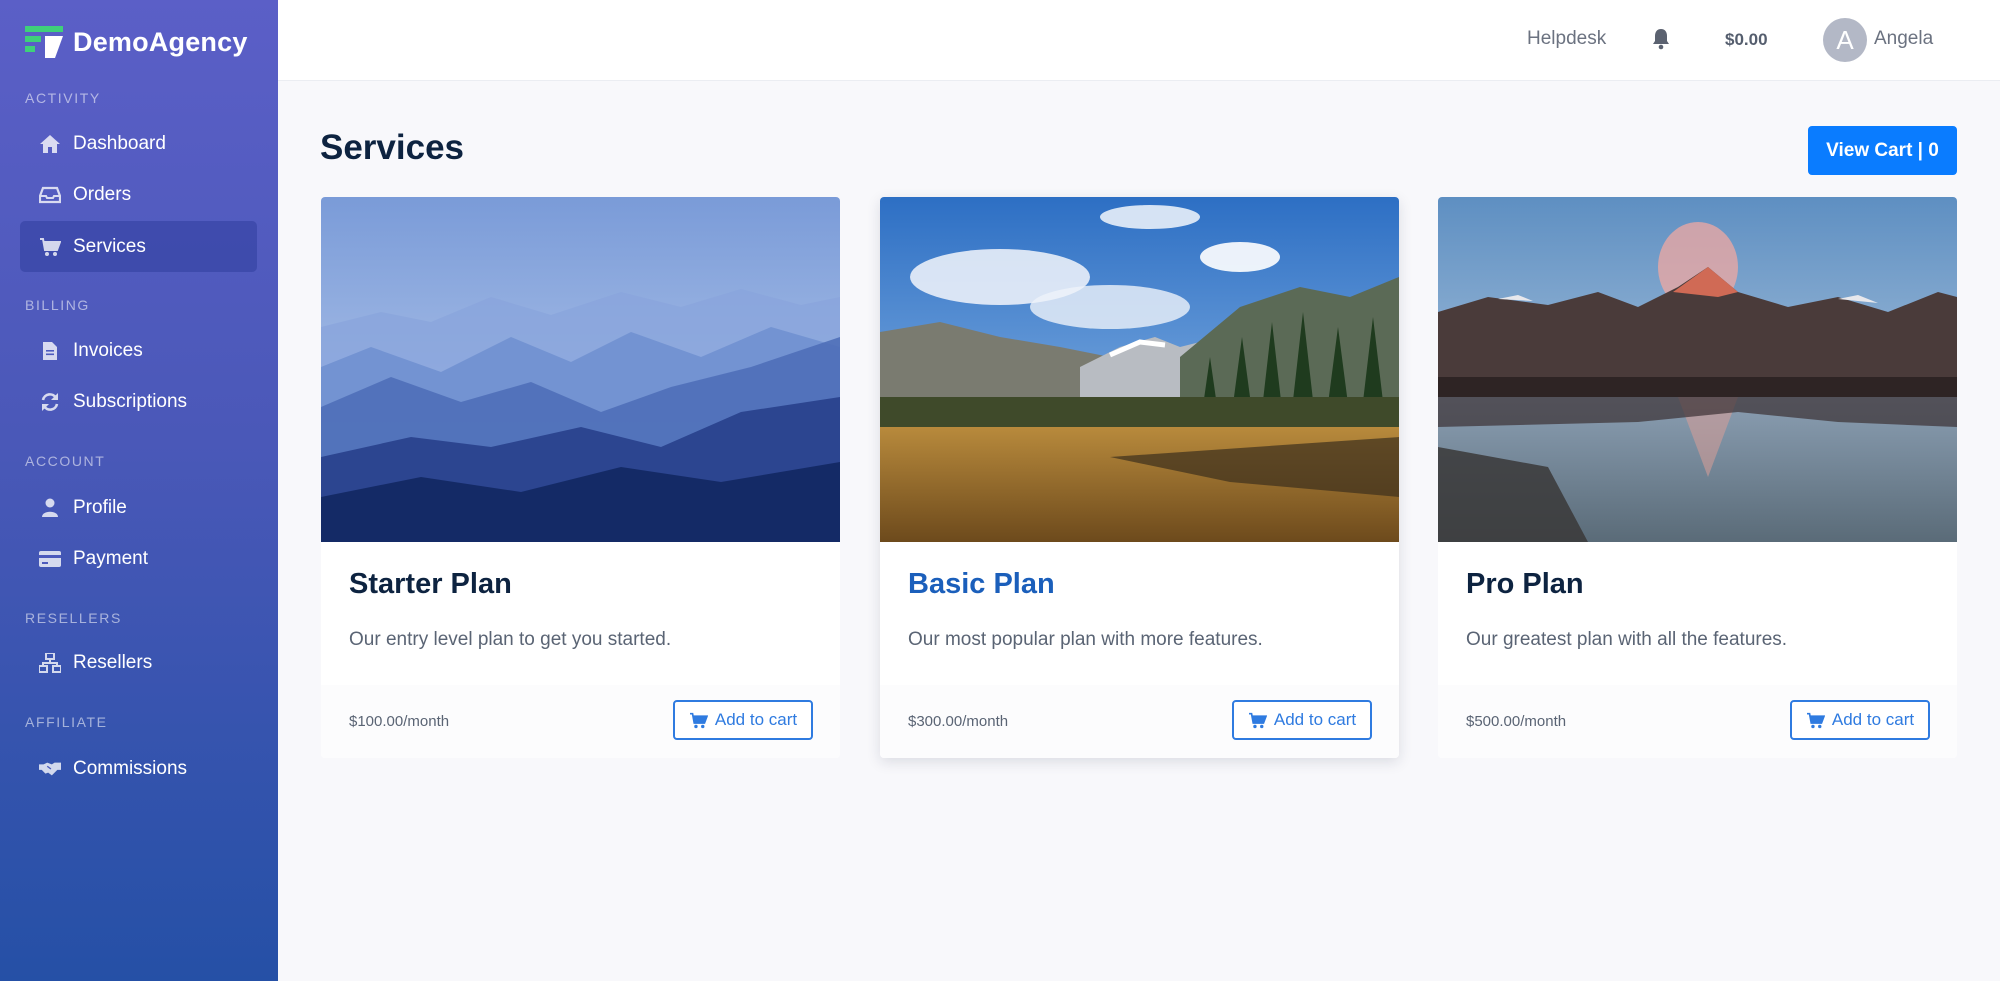  Describe the element at coordinates (1882, 150) in the screenshot. I see `view-cart-button: View Cart | 0` at that location.